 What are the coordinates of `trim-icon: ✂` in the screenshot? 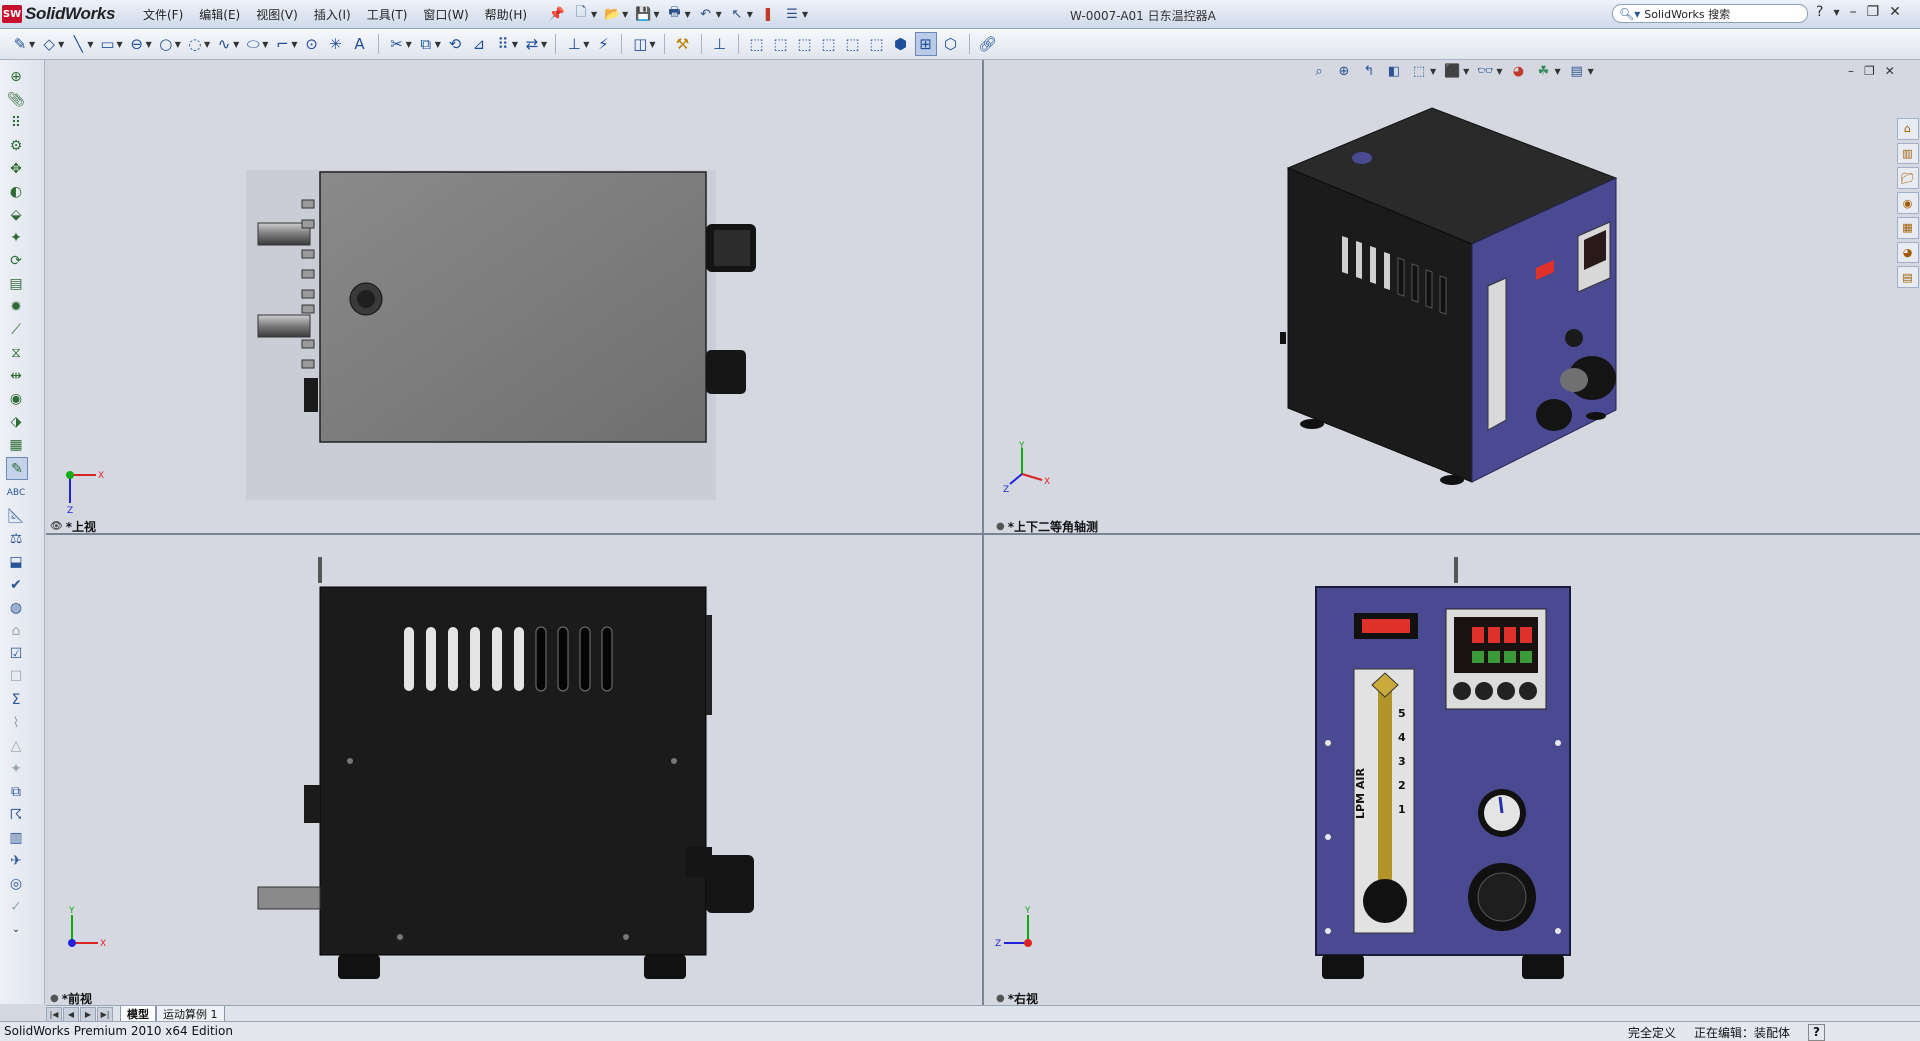 It's located at (397, 44).